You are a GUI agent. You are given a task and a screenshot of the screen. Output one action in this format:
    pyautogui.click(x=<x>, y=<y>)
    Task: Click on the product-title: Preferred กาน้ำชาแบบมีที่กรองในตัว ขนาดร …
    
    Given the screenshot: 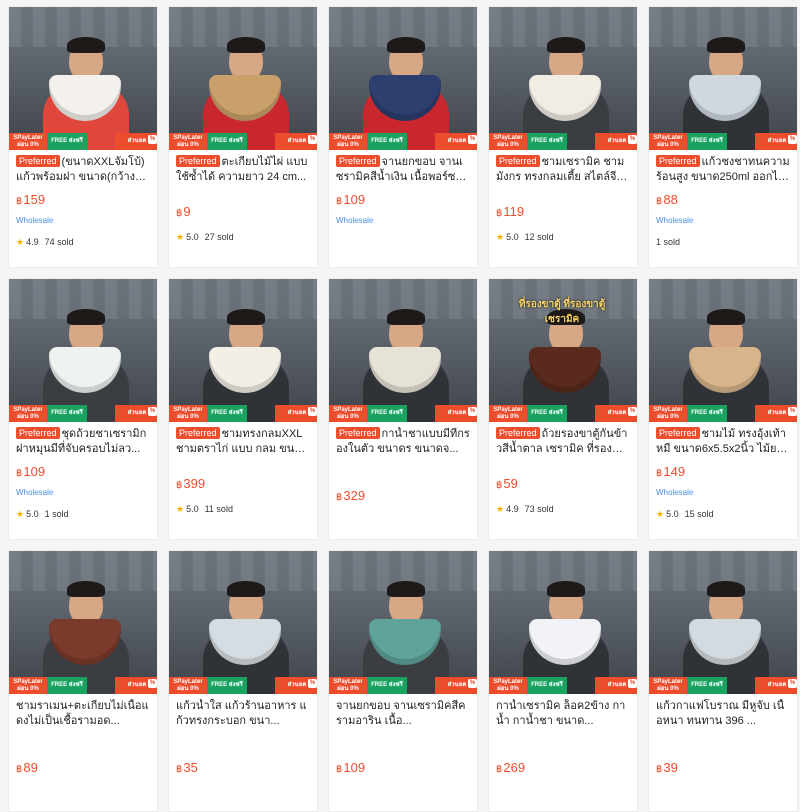 What is the action you would take?
    pyautogui.click(x=403, y=442)
    